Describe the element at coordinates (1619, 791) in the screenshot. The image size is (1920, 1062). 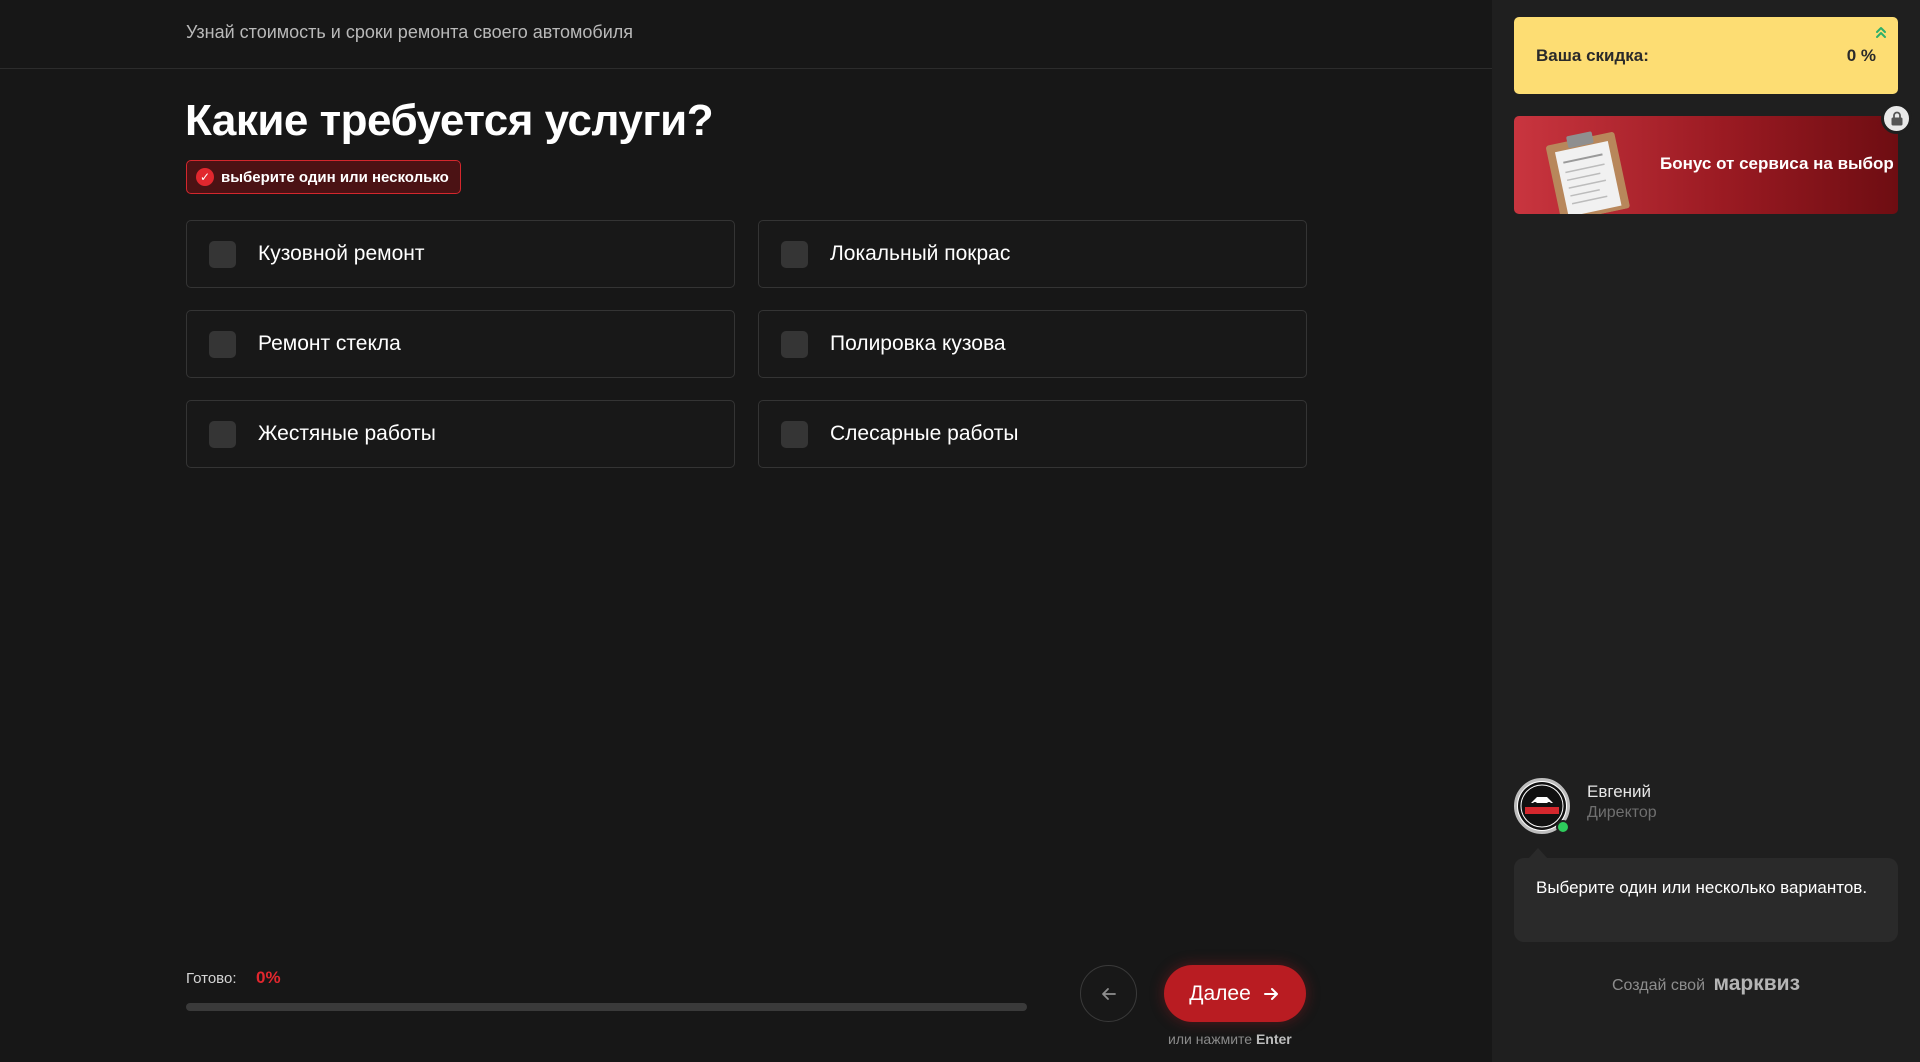
I see `manager-name: Евгений` at that location.